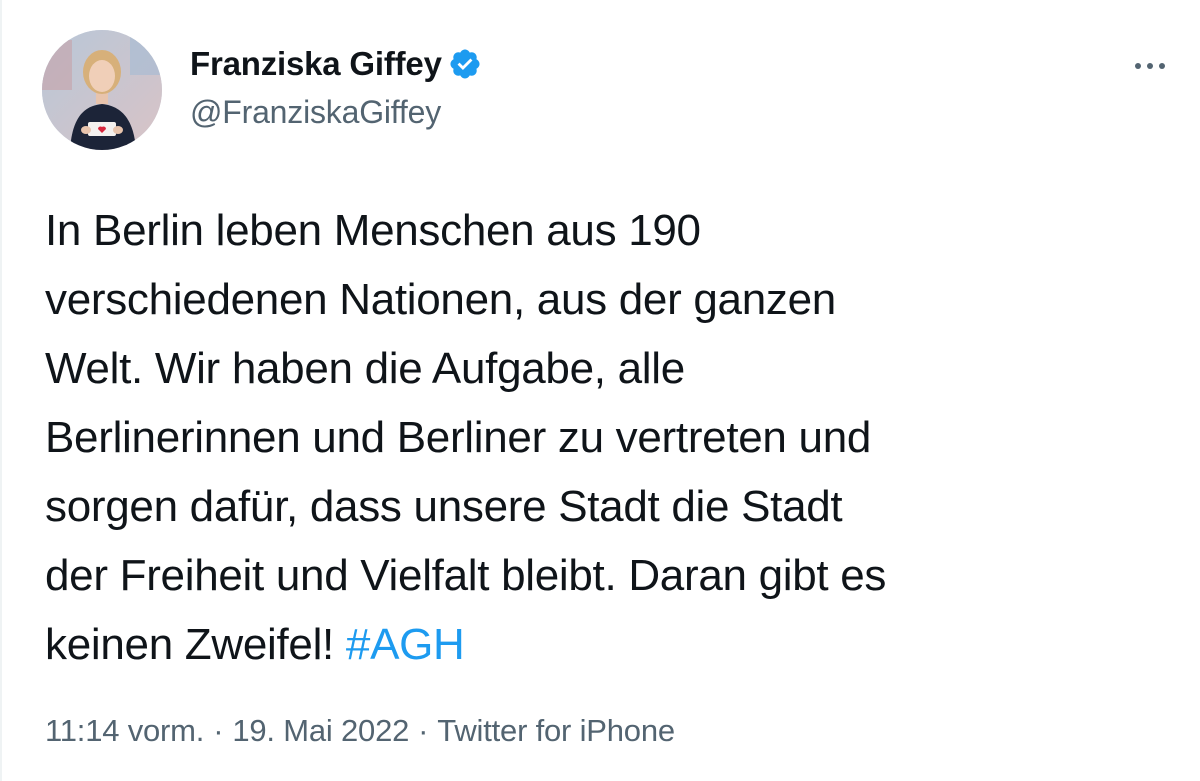 Image resolution: width=1200 pixels, height=781 pixels. I want to click on tweet-date: 19. Mai 2022, so click(320, 730).